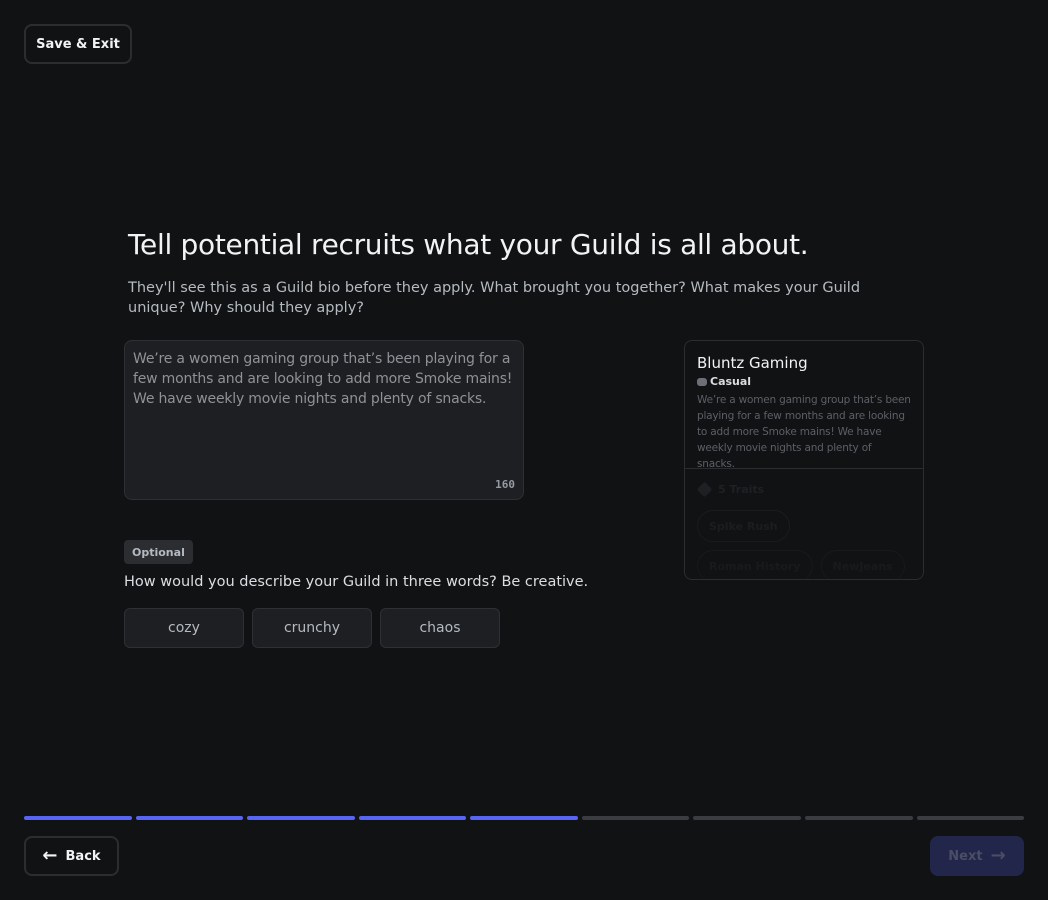 The image size is (1048, 900). Describe the element at coordinates (731, 381) in the screenshot. I see `preview-play-style-label: Casual` at that location.